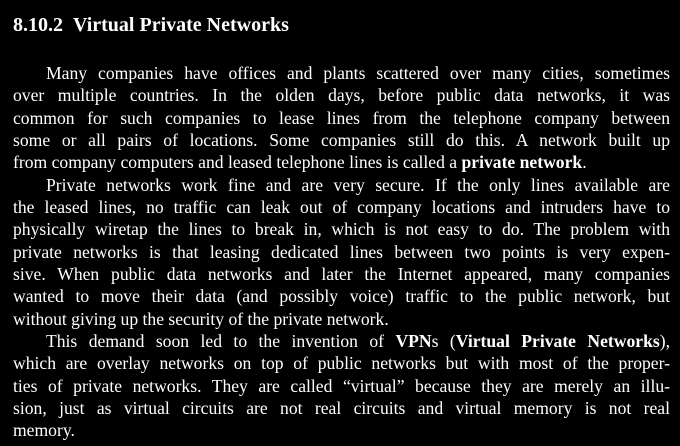  Describe the element at coordinates (38, 25) in the screenshot. I see `section-number: 8.10.2` at that location.